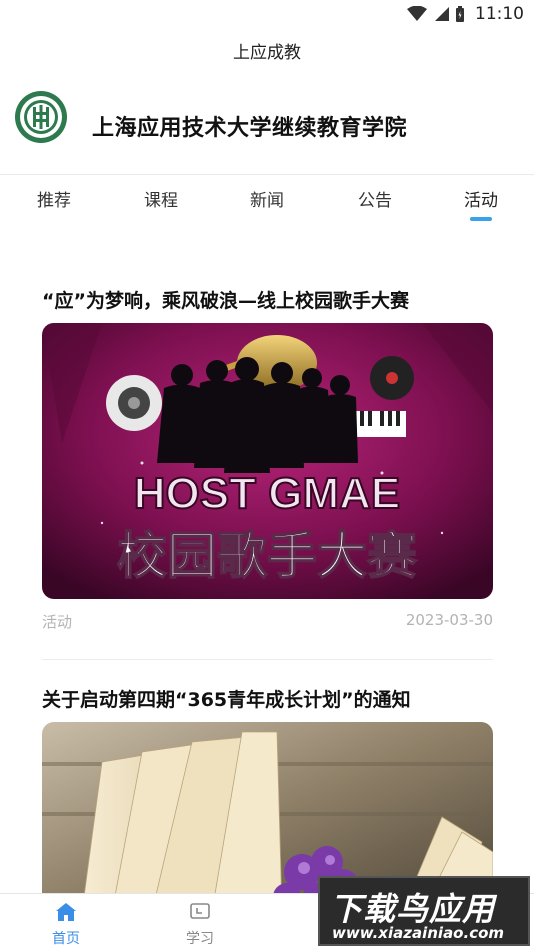 Image resolution: width=534 pixels, height=950 pixels. I want to click on study-icon, so click(200, 911).